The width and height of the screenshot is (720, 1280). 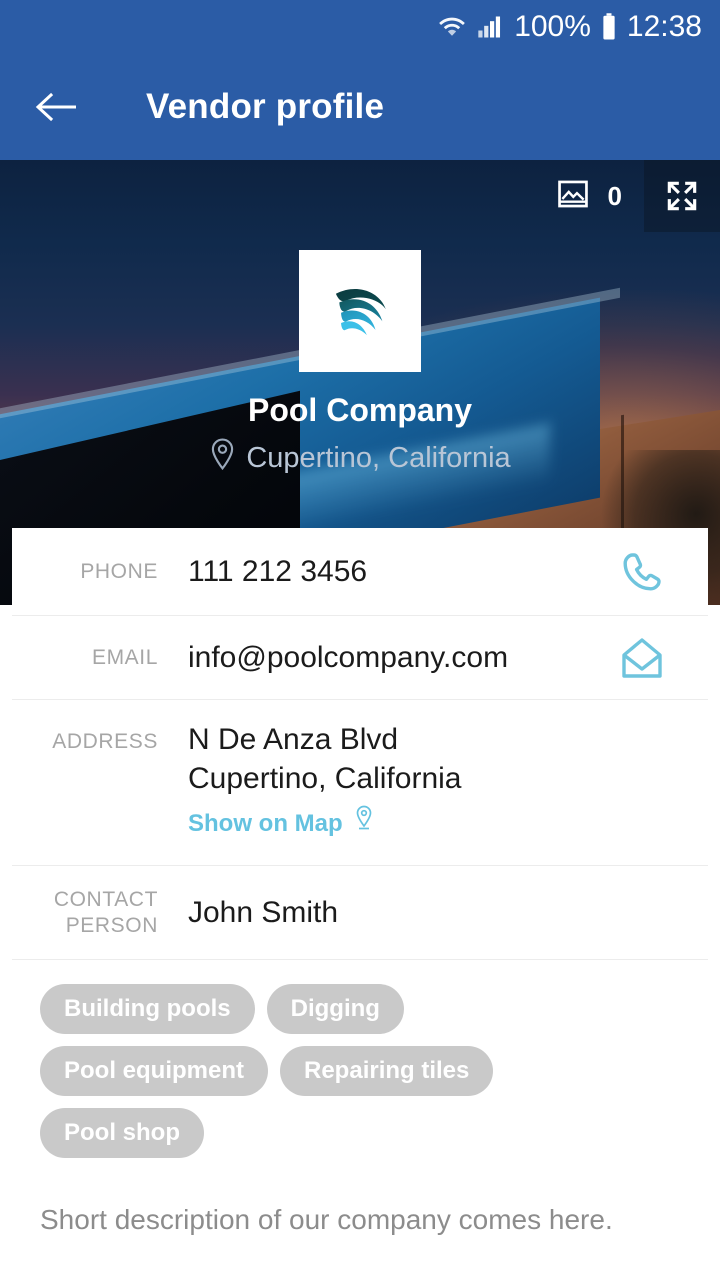 I want to click on address-label: ADDRESS, so click(x=105, y=741).